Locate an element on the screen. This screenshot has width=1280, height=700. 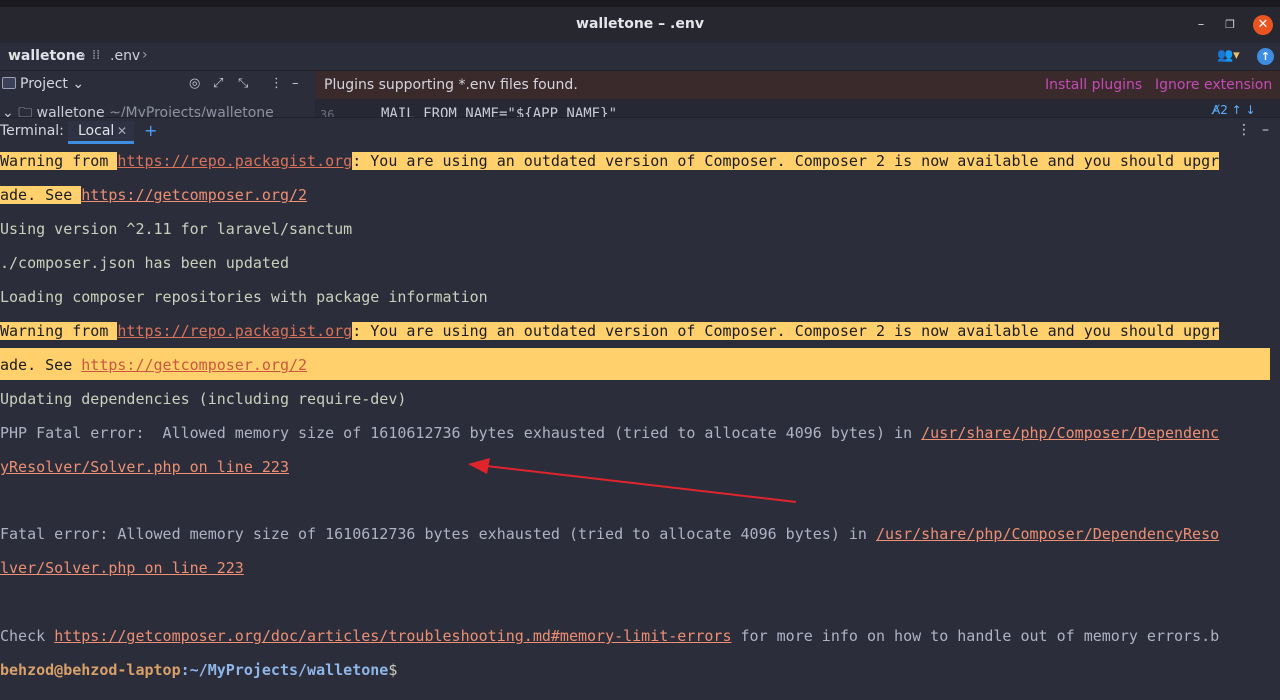
code-line: MAIL_FROM_NAME="${APP_NAME}" is located at coordinates (499, 111).